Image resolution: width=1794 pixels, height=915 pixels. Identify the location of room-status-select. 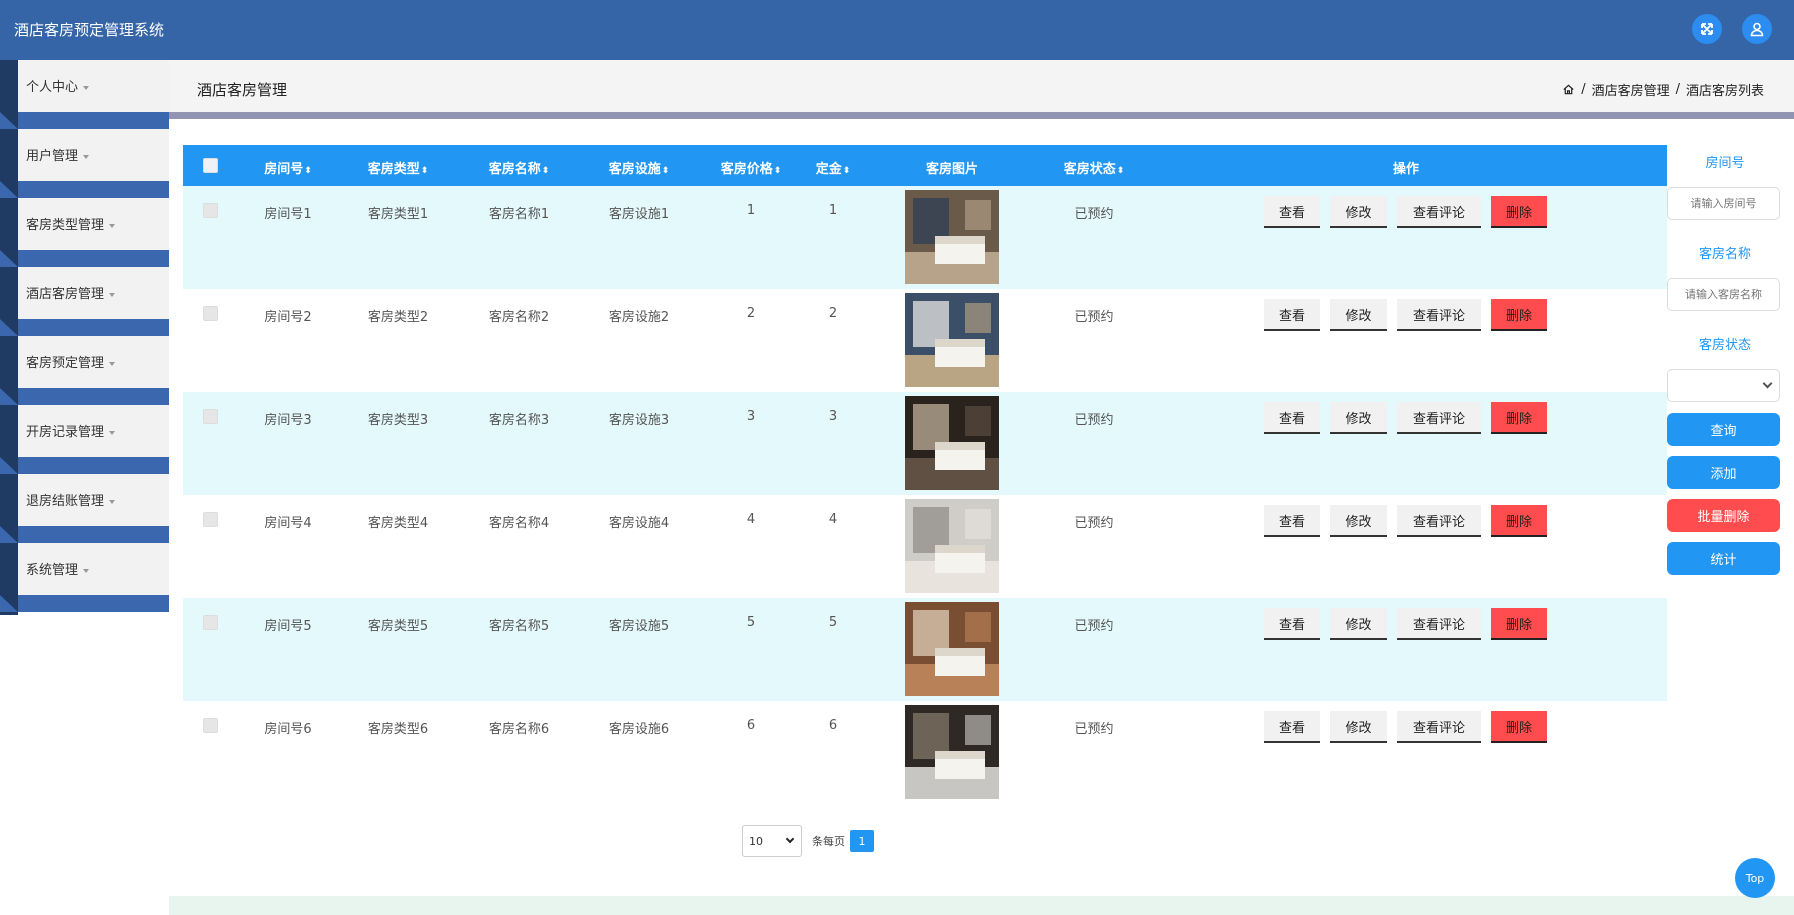
(1723, 385).